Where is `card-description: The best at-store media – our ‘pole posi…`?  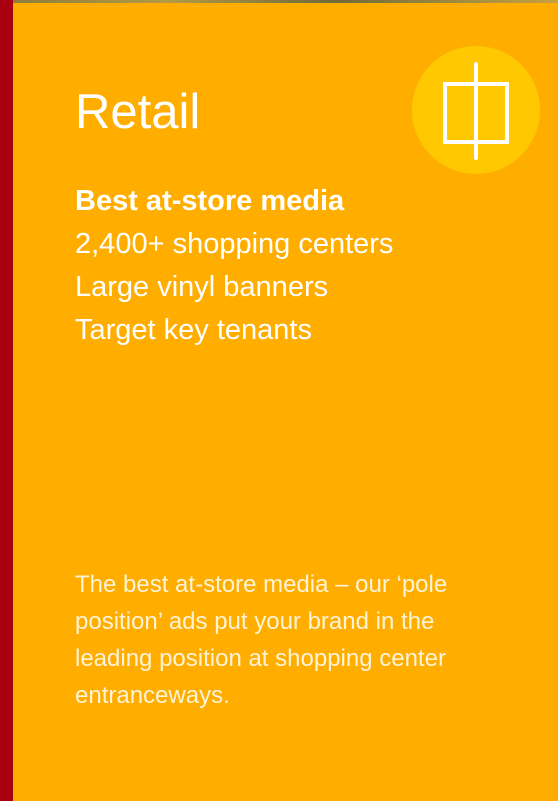 card-description: The best at-store media – our ‘pole posi… is located at coordinates (261, 640).